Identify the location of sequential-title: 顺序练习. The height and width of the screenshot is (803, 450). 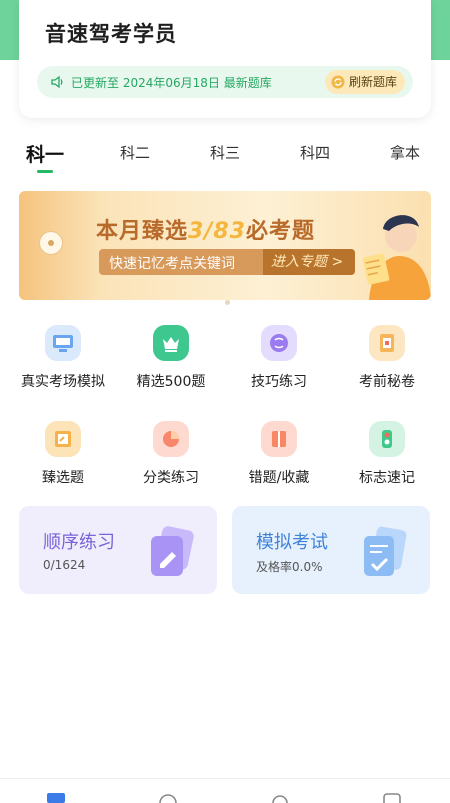
(79, 542).